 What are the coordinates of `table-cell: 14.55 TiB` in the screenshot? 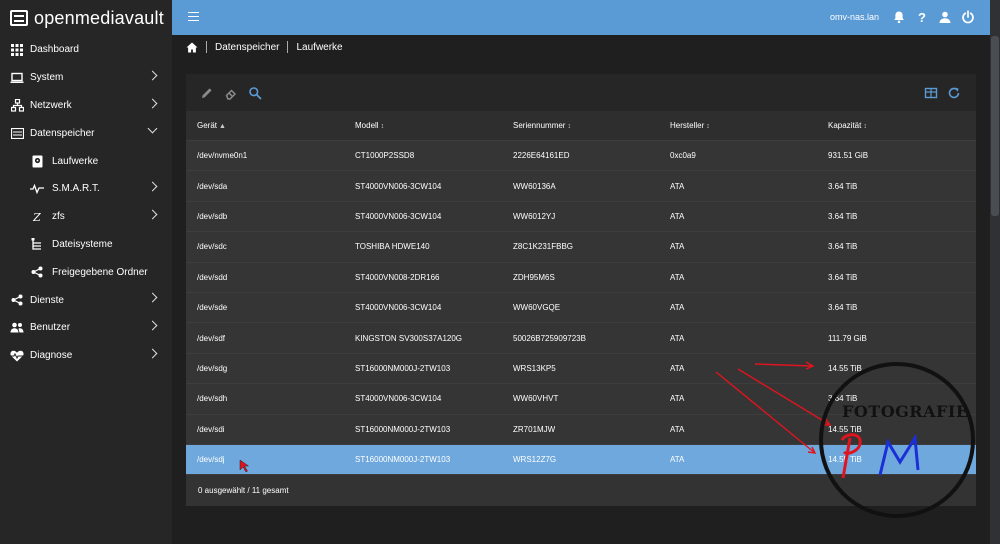 It's located at (845, 368).